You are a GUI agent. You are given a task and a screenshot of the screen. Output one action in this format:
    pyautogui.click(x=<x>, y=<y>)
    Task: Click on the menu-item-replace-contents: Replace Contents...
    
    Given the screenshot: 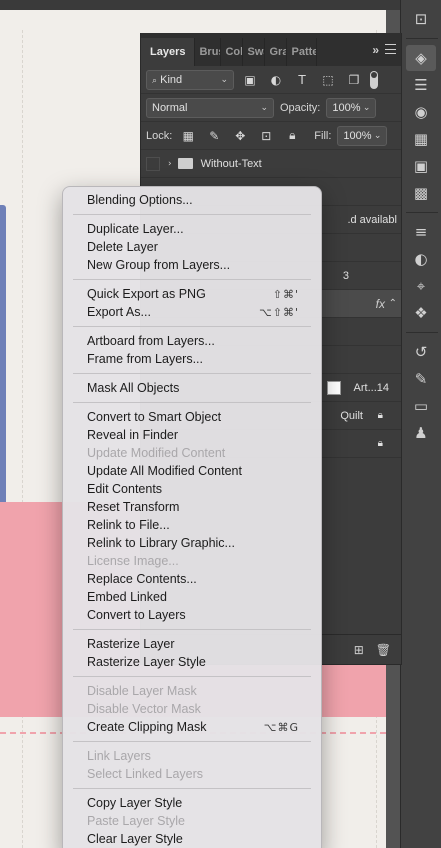 What is the action you would take?
    pyautogui.click(x=192, y=579)
    